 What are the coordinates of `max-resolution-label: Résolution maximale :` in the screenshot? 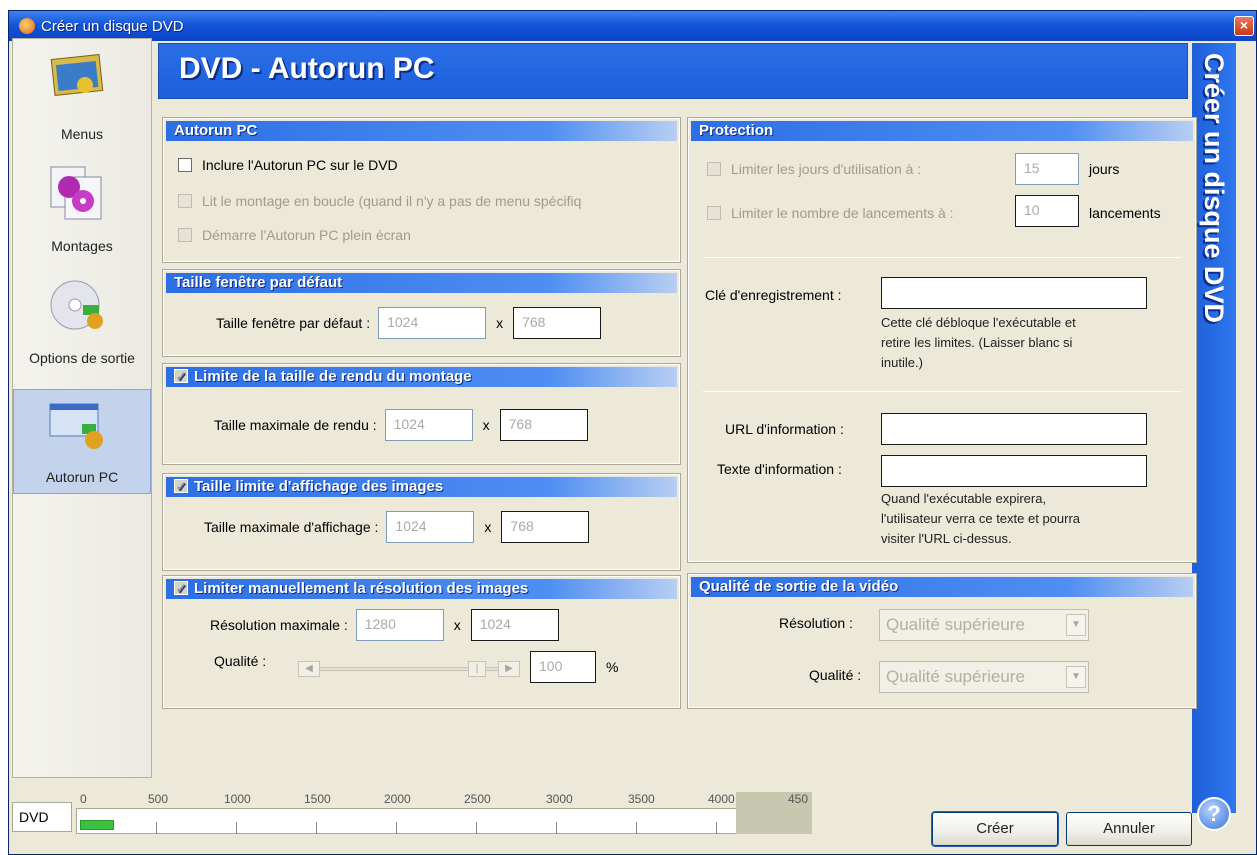 It's located at (279, 625).